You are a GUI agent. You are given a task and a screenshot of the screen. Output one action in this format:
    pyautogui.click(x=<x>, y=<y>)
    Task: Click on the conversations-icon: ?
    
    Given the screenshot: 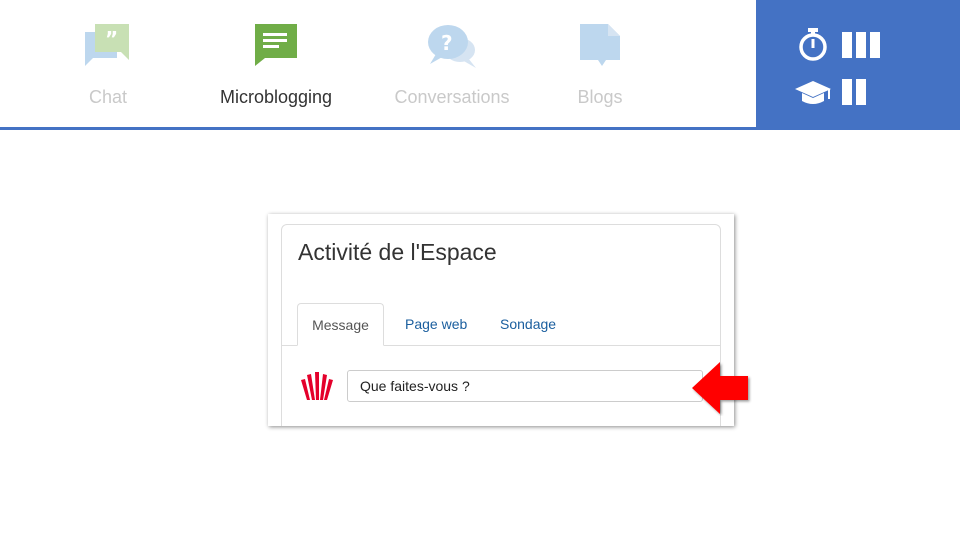 What is the action you would take?
    pyautogui.click(x=452, y=48)
    